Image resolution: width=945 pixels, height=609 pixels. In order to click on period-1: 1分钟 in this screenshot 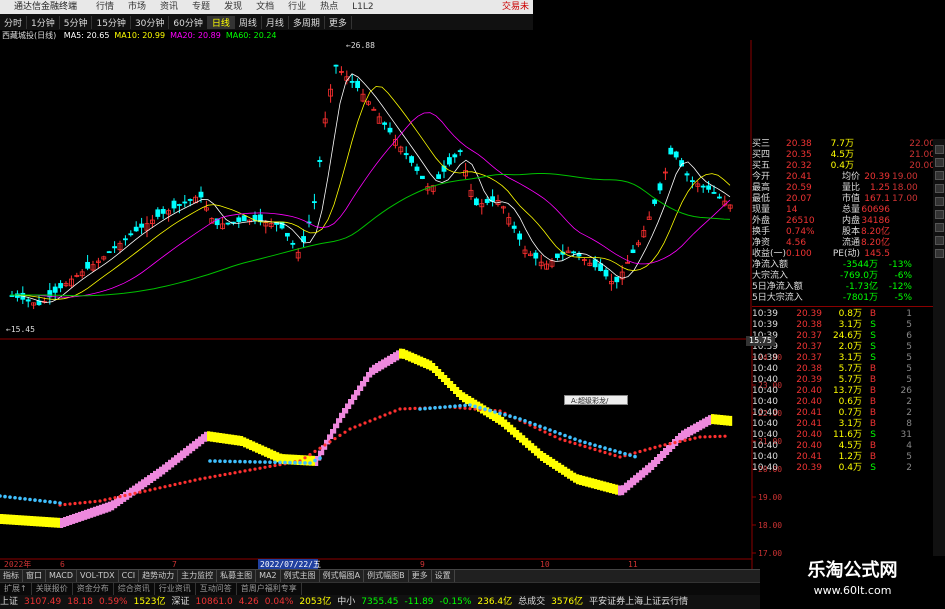, I will do `click(43, 22)`.